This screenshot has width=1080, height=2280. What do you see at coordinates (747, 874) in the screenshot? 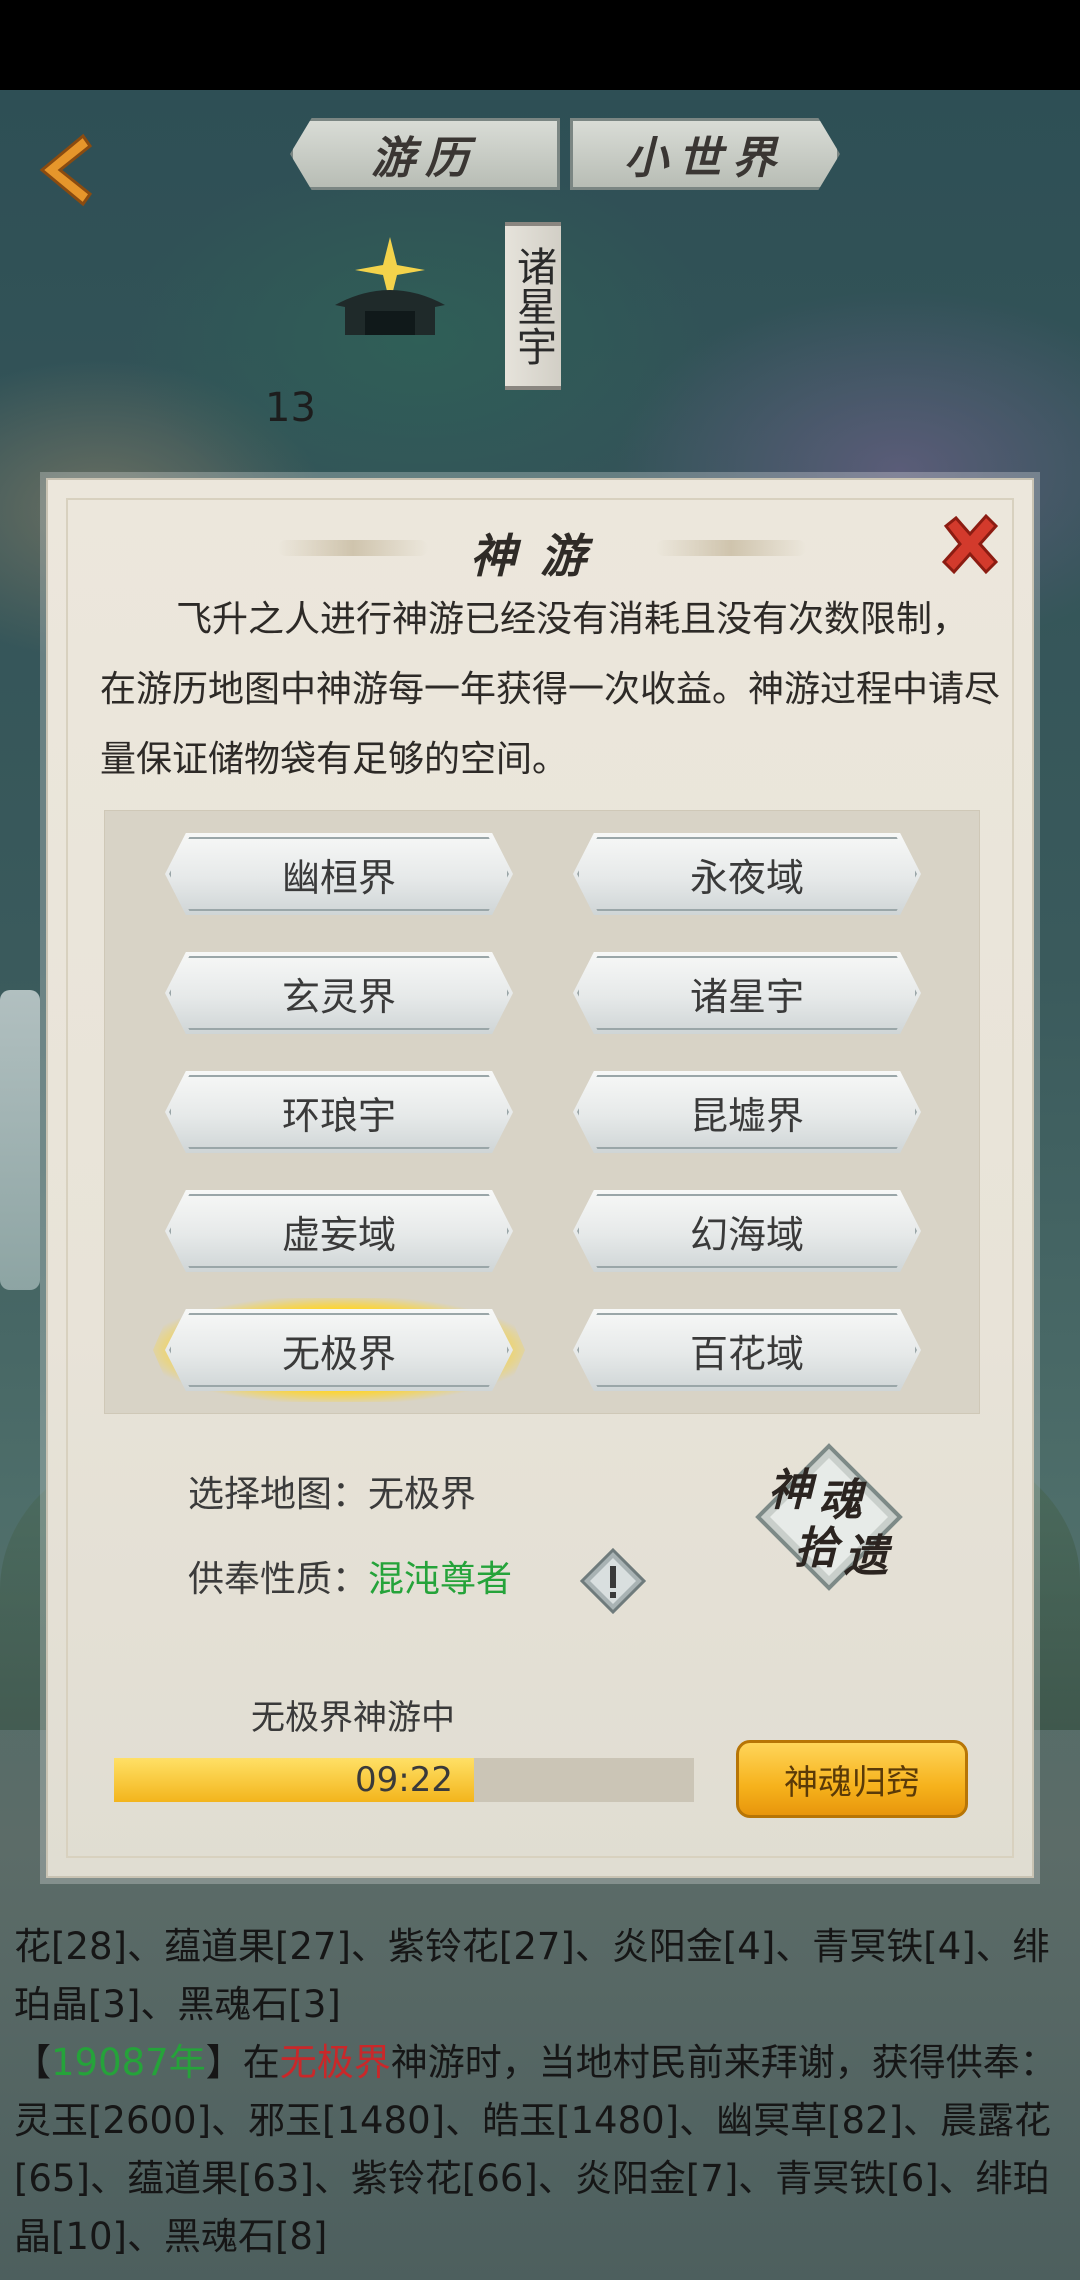
I see `map-option: 永夜域` at bounding box center [747, 874].